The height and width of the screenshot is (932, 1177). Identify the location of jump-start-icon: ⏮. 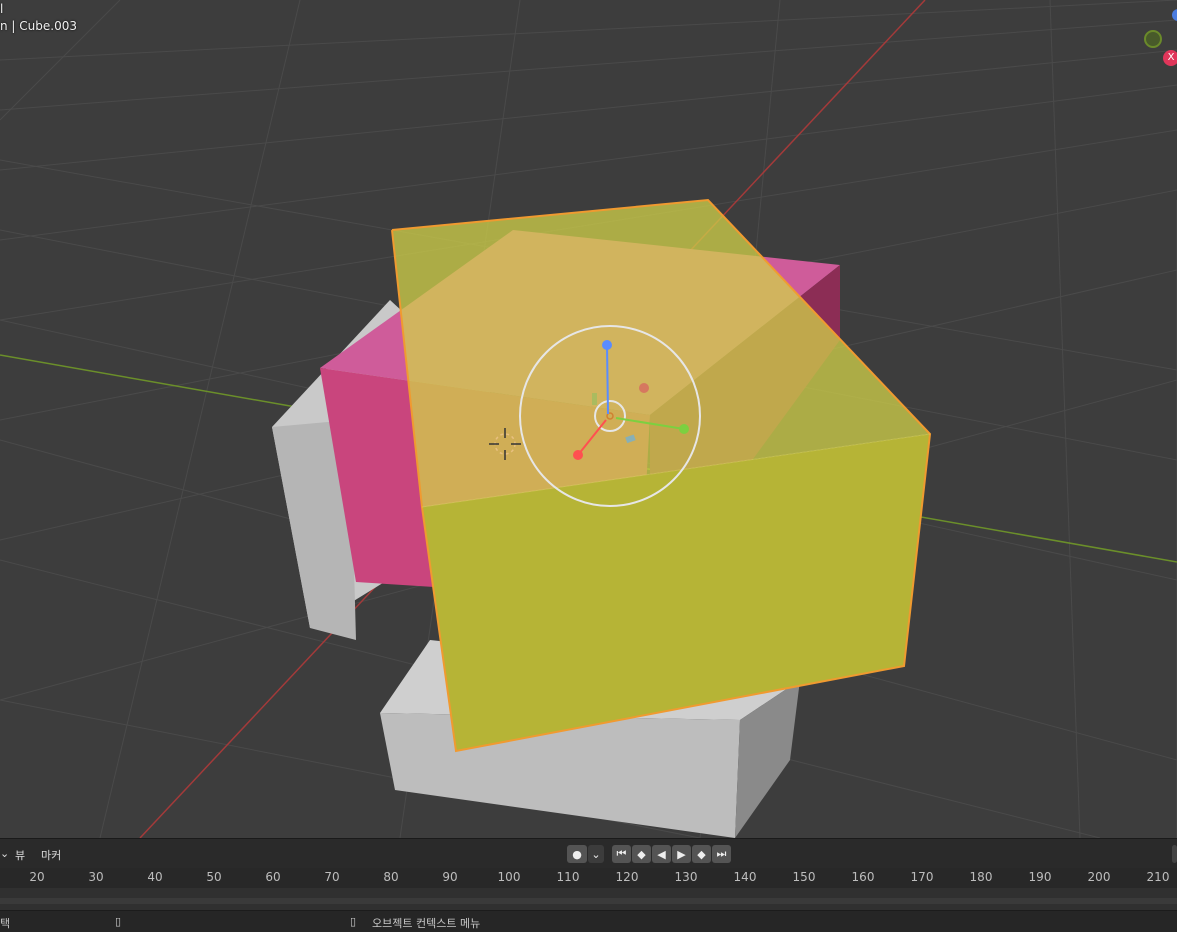
(621, 854).